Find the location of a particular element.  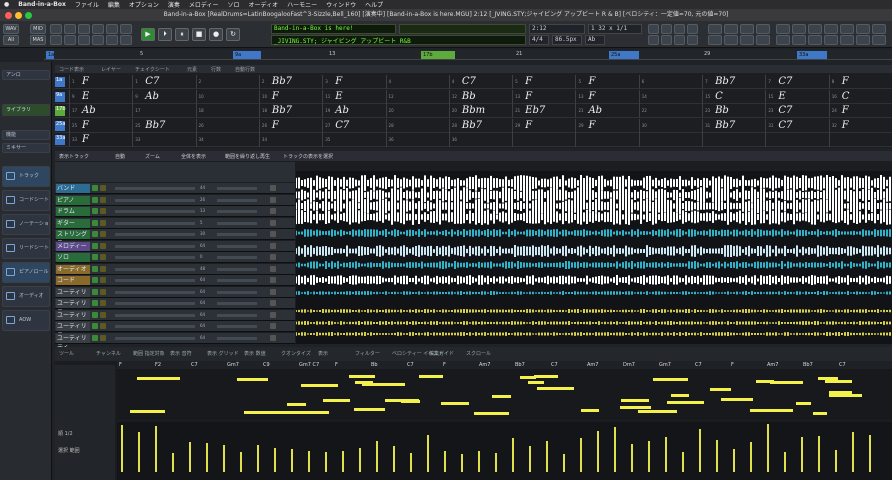

app-menu: Band-in-a-Box is located at coordinates (42, 4).